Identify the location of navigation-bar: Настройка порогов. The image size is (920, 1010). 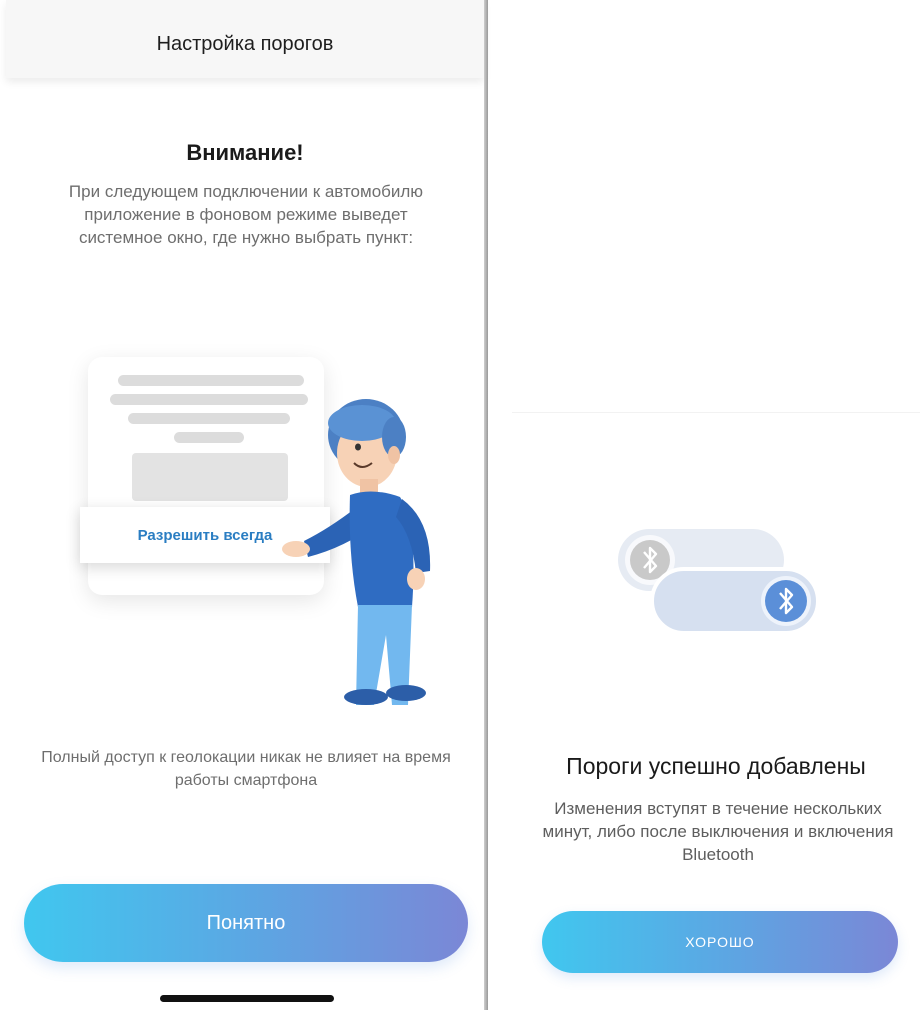
(245, 39).